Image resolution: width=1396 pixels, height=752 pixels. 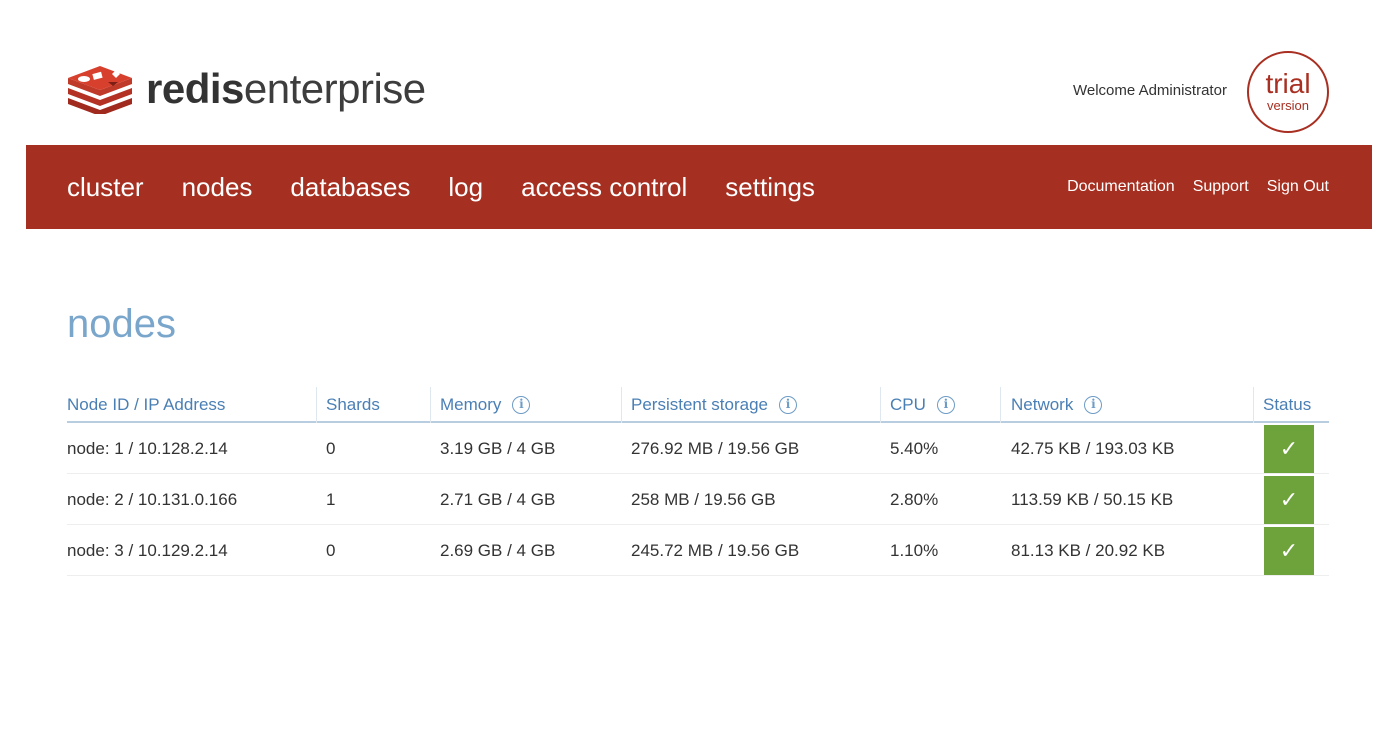 I want to click on nav-item-log: log, so click(x=465, y=187).